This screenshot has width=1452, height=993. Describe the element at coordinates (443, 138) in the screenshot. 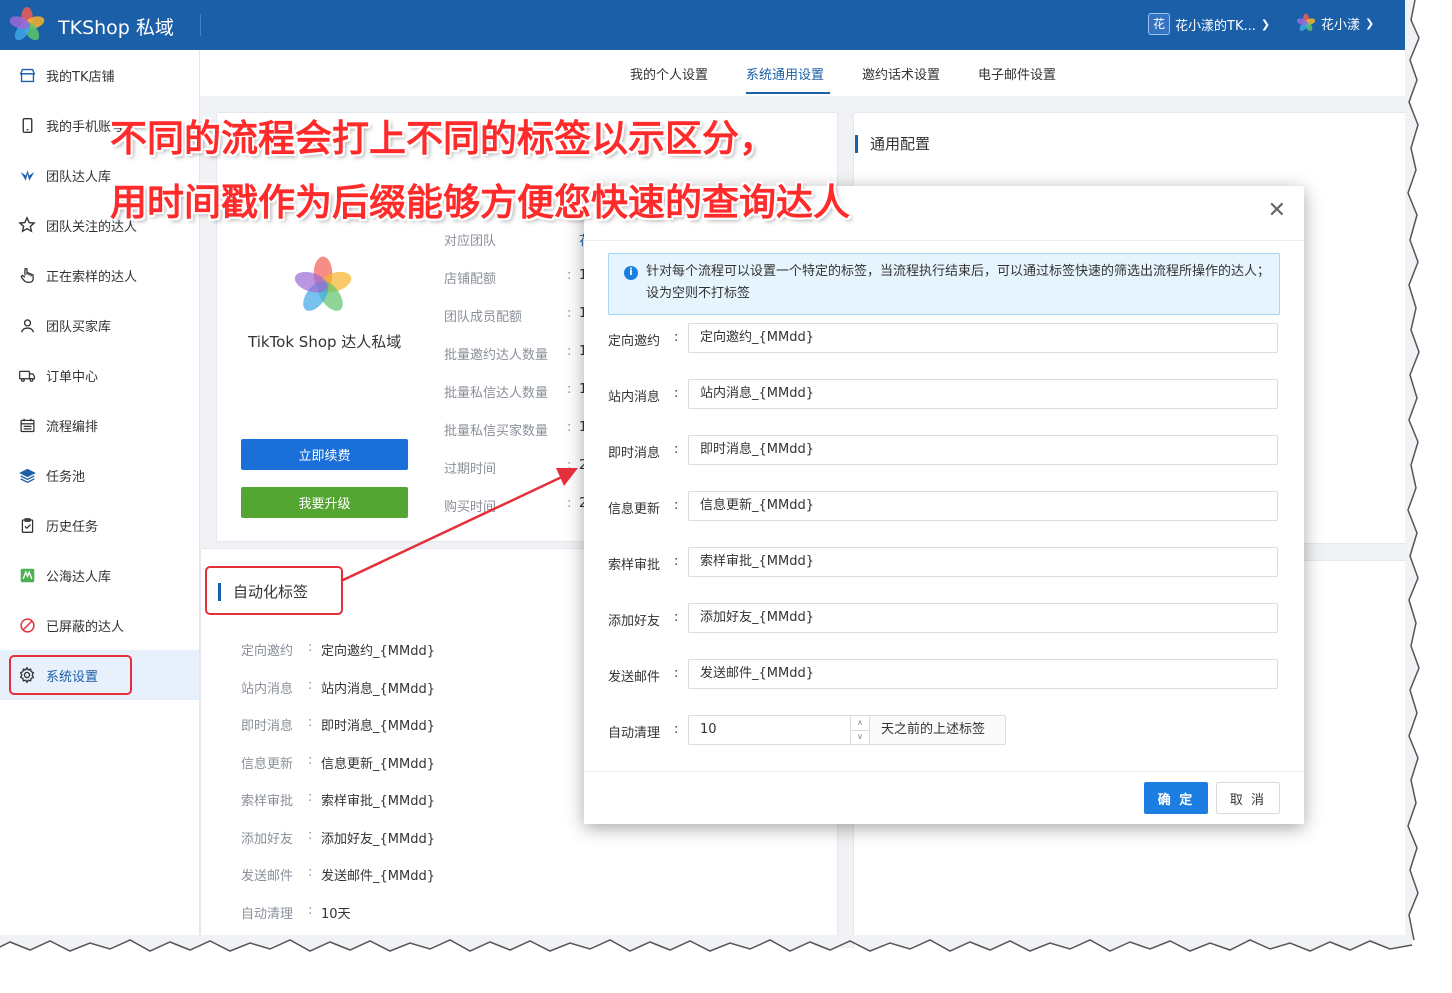

I see `caption-line-1: 不同的流程会打上不同的标签以示区分，` at that location.